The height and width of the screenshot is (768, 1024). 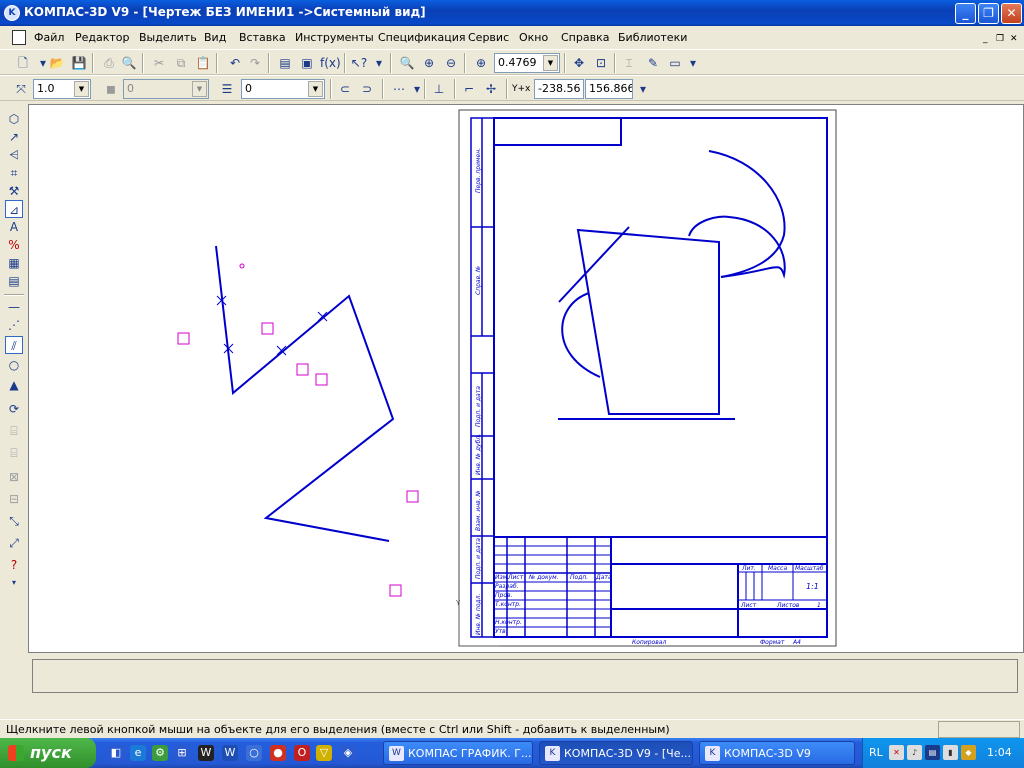 What do you see at coordinates (12, 13) in the screenshot?
I see `kompas-app-icon: K` at bounding box center [12, 13].